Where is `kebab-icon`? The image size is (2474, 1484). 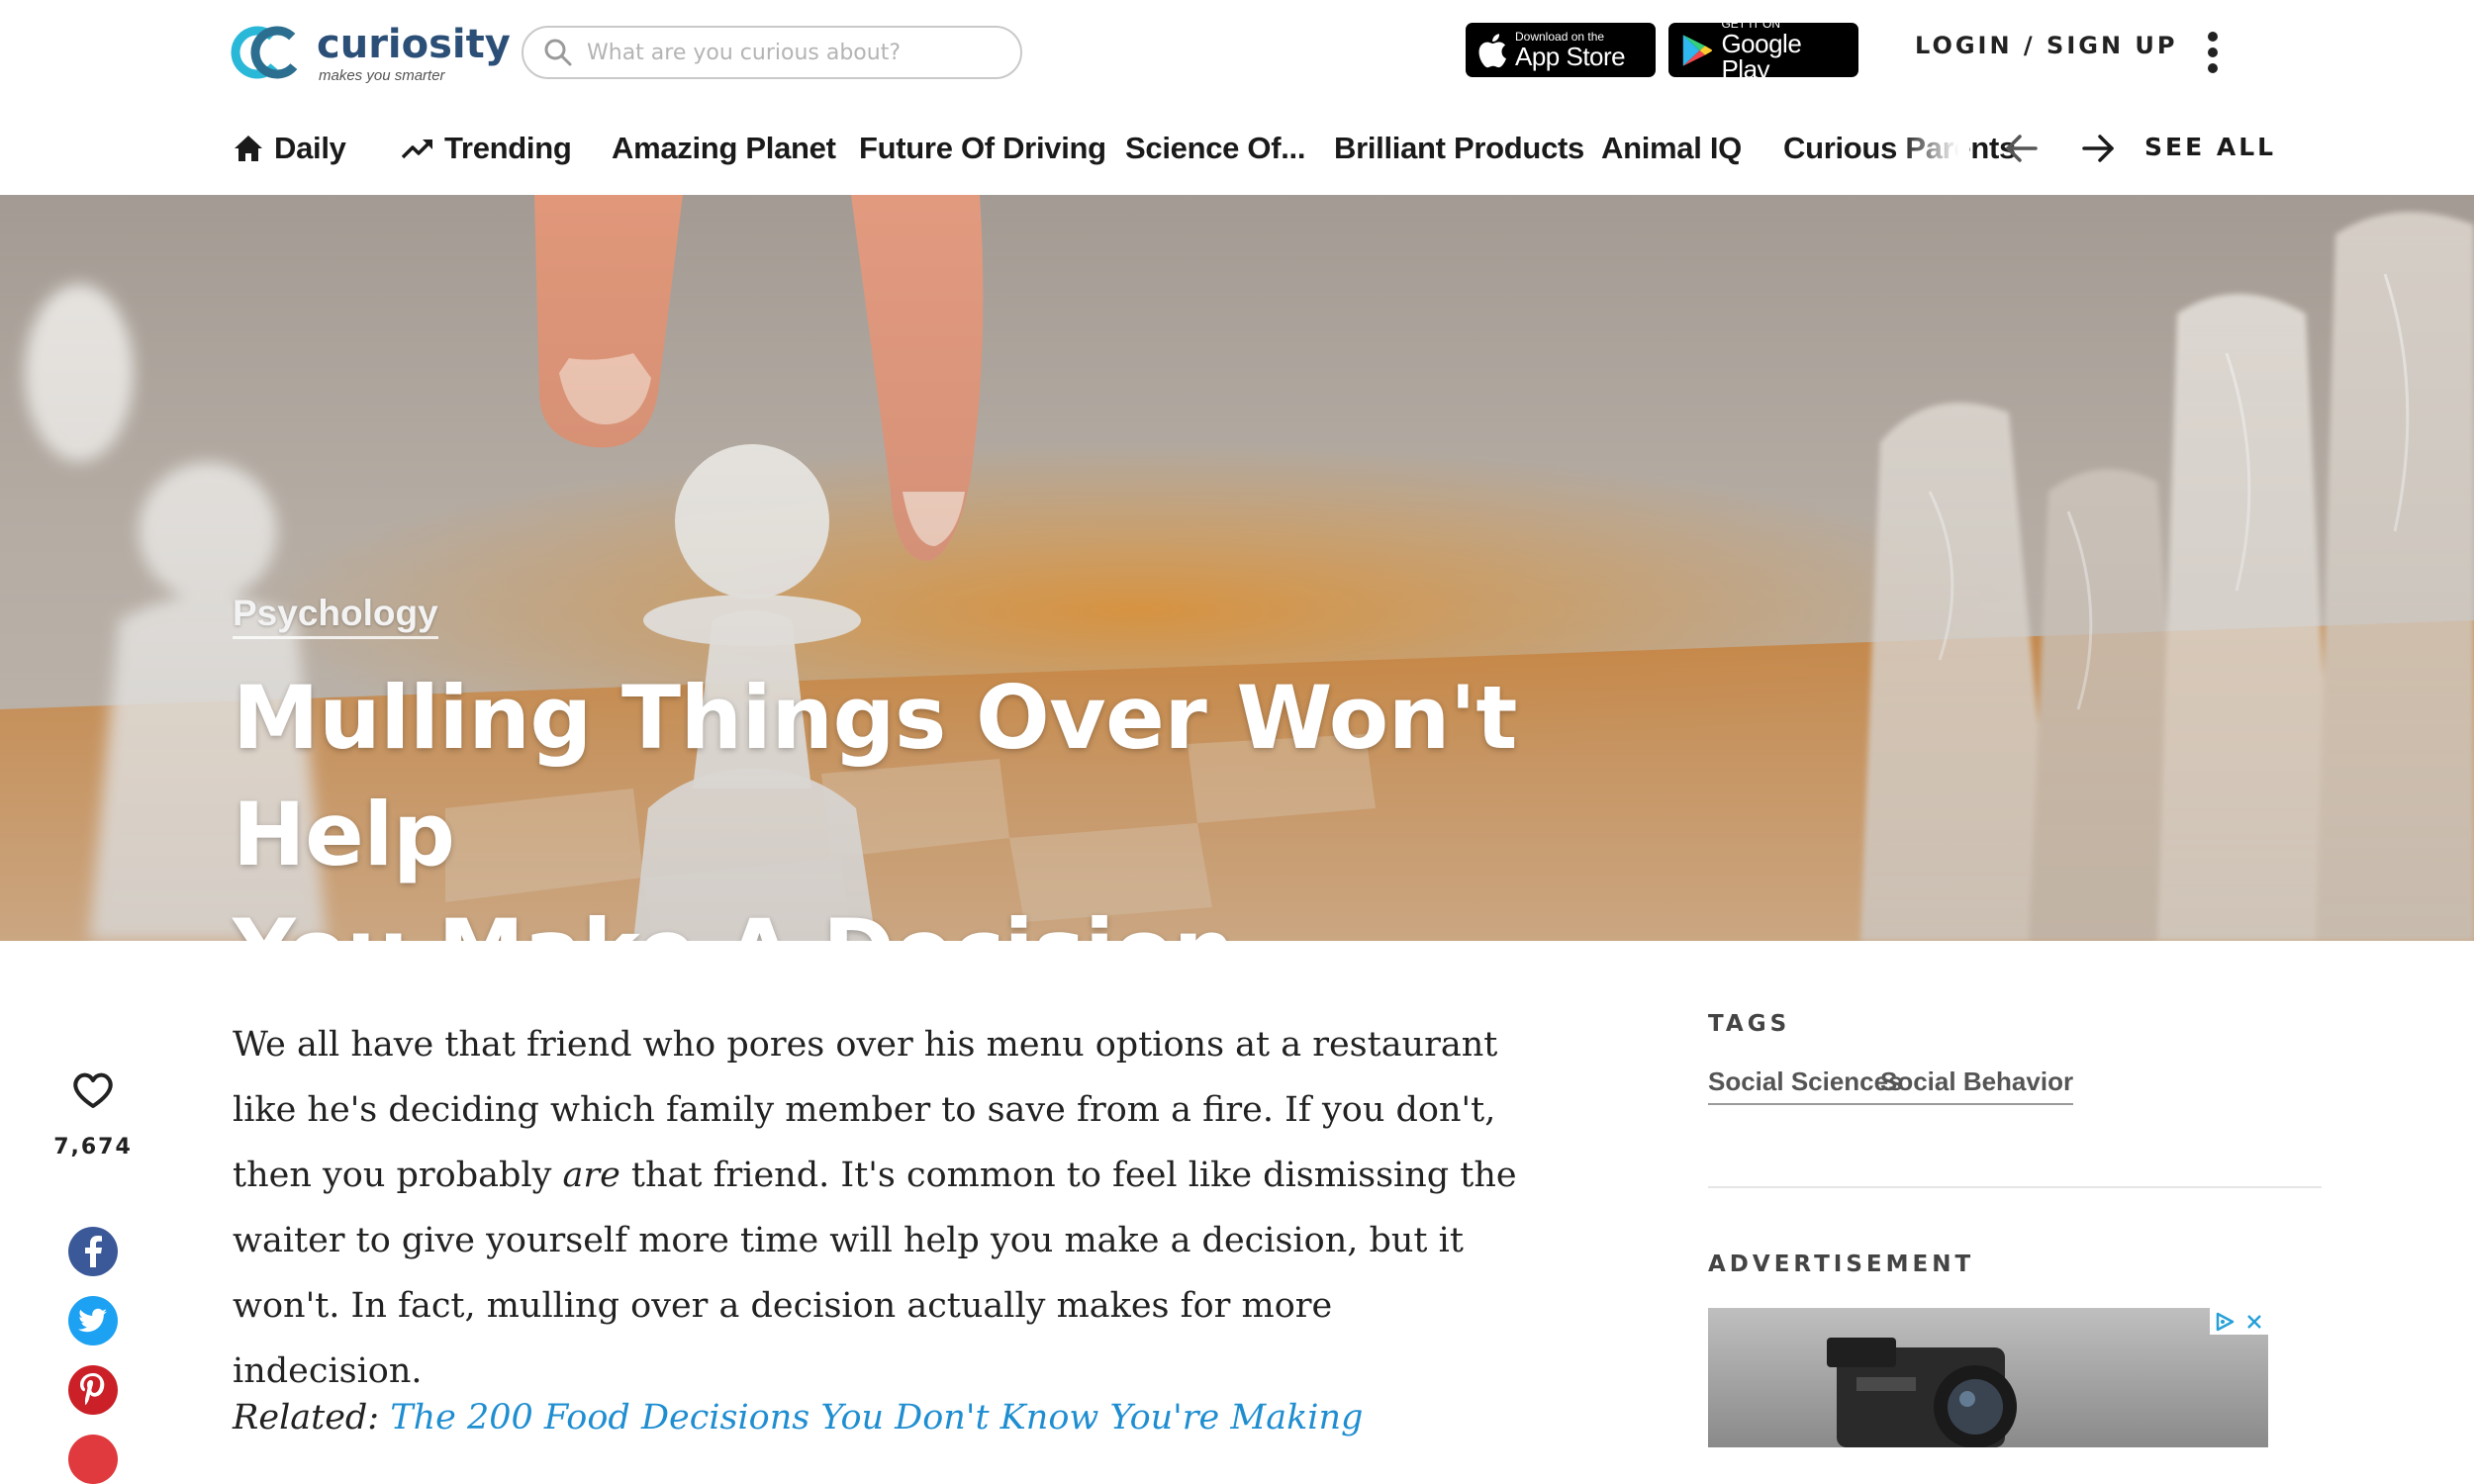 kebab-icon is located at coordinates (2213, 52).